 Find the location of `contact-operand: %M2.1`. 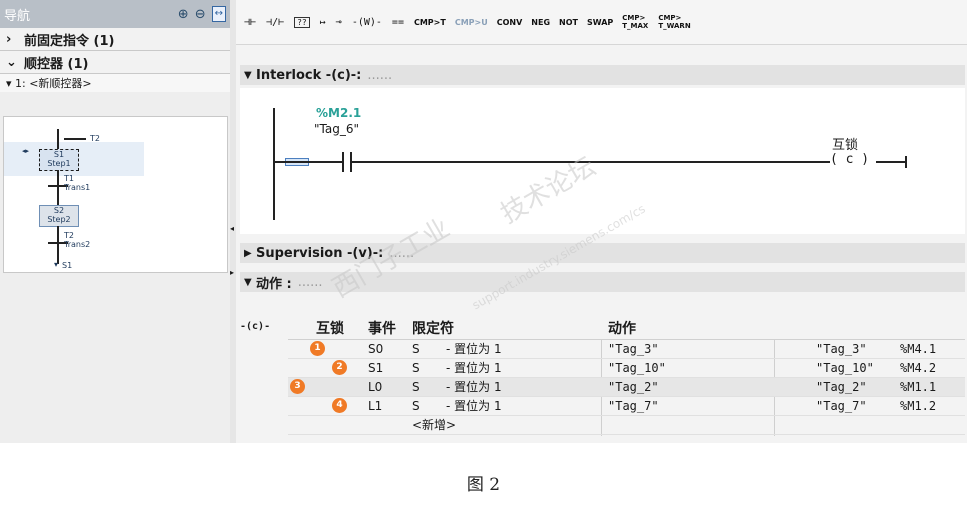

contact-operand: %M2.1 is located at coordinates (338, 113).